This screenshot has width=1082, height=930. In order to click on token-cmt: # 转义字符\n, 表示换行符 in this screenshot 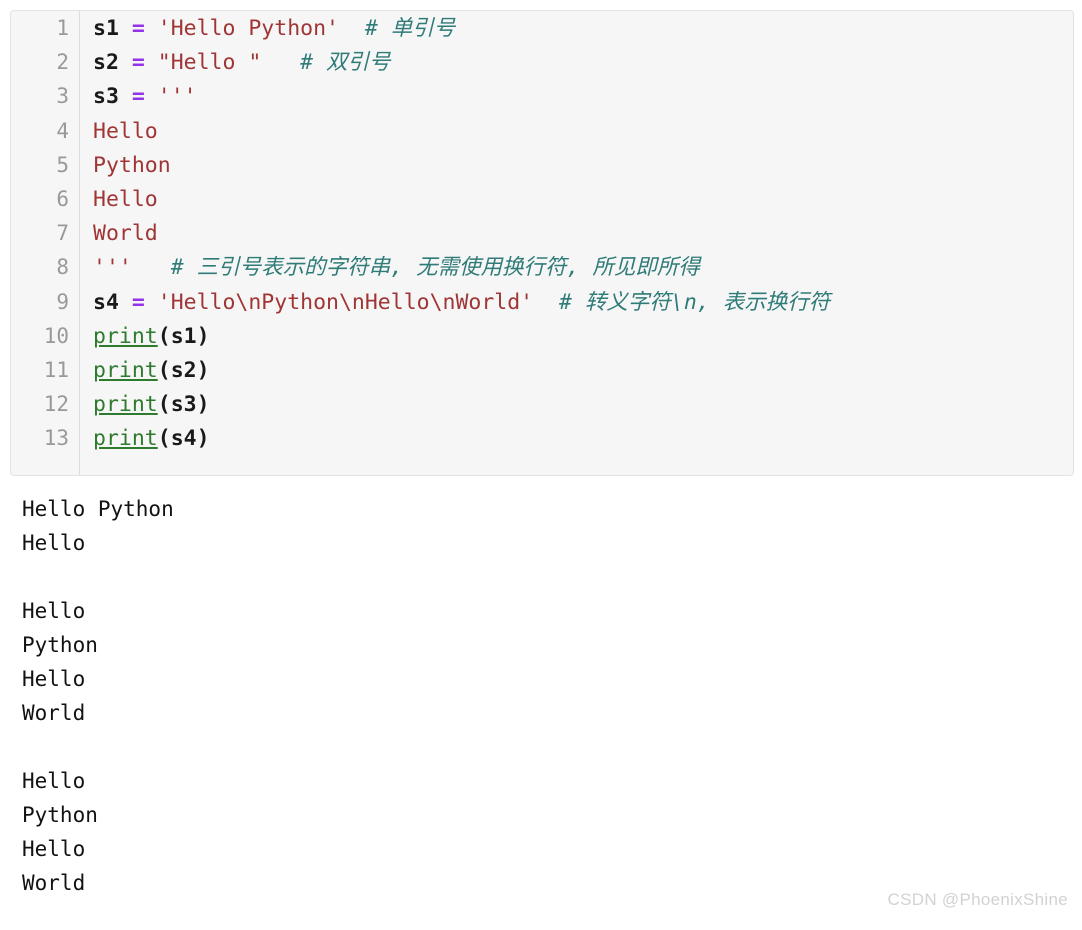, I will do `click(695, 302)`.